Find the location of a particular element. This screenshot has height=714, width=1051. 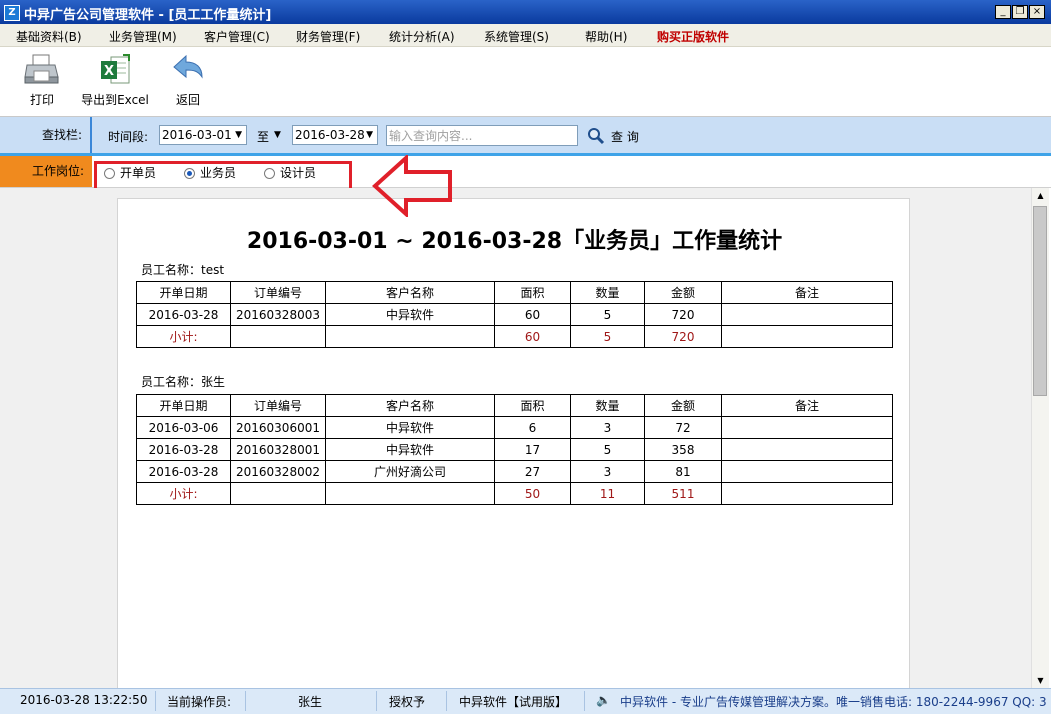

cell-area: 27 is located at coordinates (532, 471).